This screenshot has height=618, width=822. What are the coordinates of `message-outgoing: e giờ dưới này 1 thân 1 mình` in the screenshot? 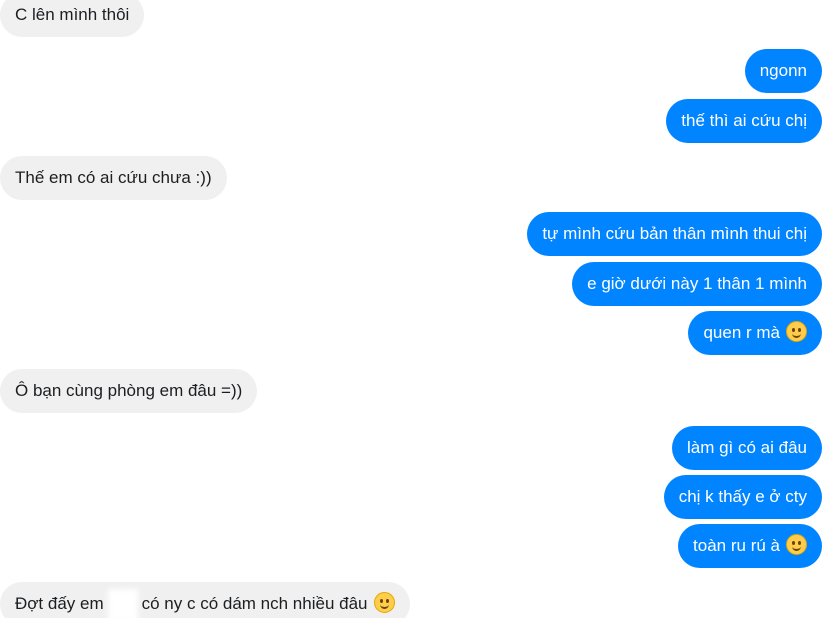 It's located at (697, 284).